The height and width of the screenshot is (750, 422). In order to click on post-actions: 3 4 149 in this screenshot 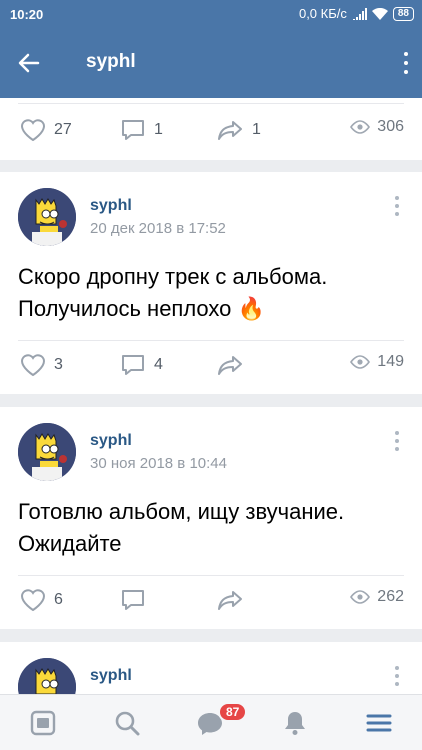, I will do `click(211, 368)`.